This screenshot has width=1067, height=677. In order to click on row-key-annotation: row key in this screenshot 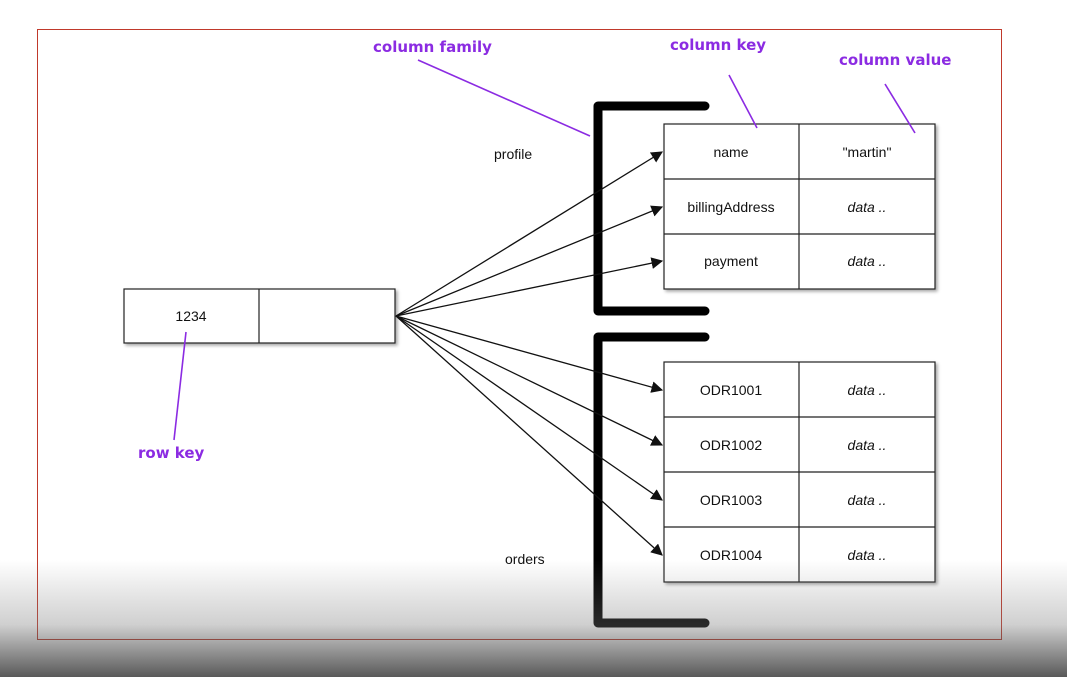, I will do `click(171, 453)`.